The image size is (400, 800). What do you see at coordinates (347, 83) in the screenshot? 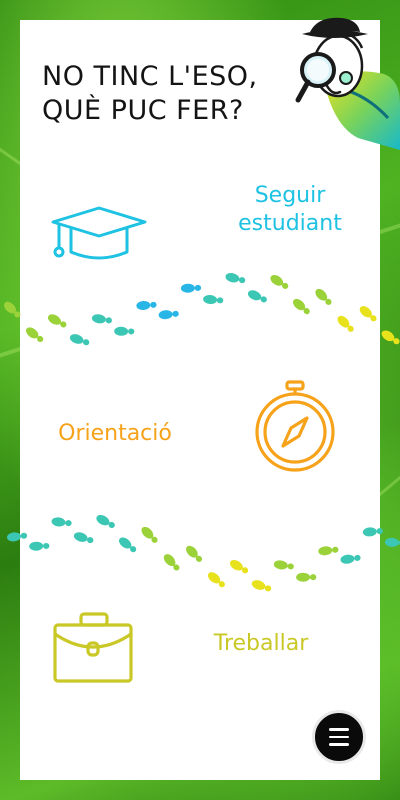
I see `detective-mascot-image` at bounding box center [347, 83].